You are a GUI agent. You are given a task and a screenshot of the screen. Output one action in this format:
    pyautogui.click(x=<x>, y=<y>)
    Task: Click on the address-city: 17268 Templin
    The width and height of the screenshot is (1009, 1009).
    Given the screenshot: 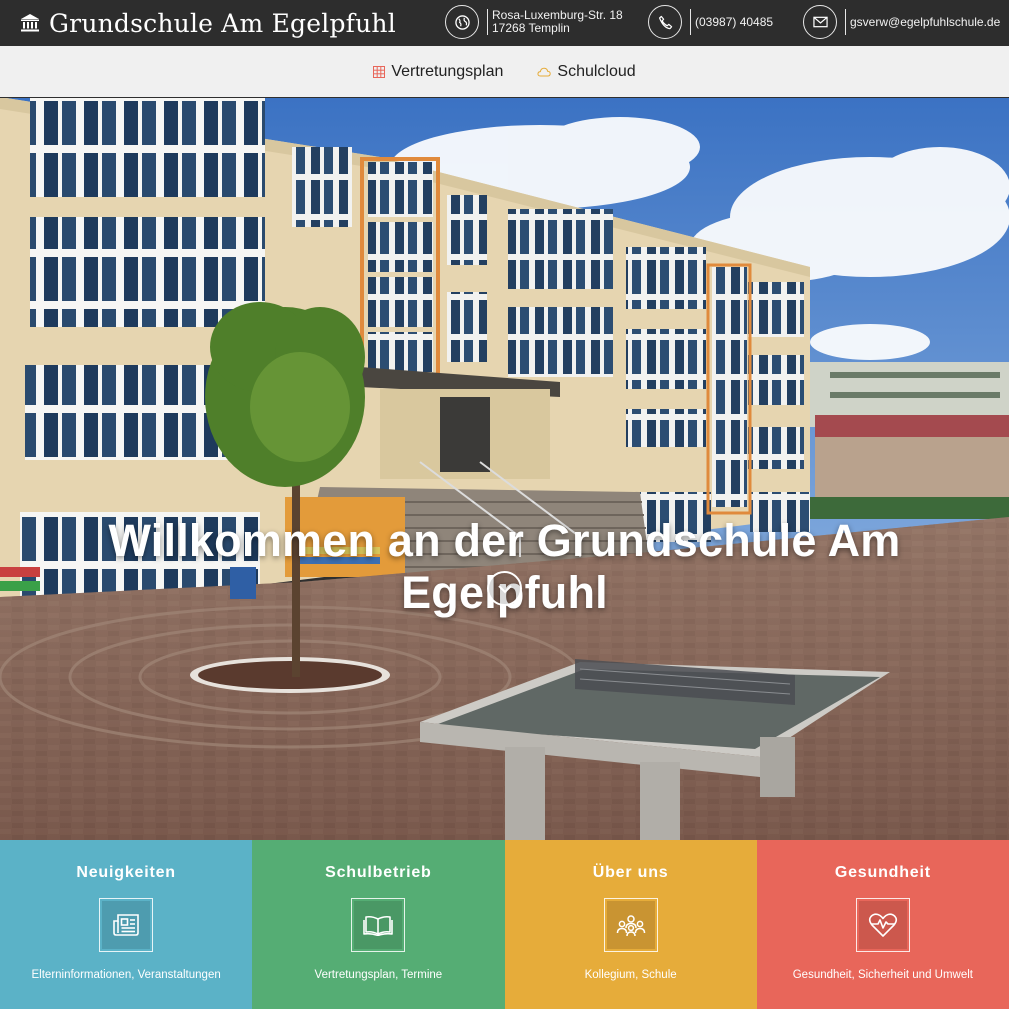 What is the action you would take?
    pyautogui.click(x=531, y=28)
    